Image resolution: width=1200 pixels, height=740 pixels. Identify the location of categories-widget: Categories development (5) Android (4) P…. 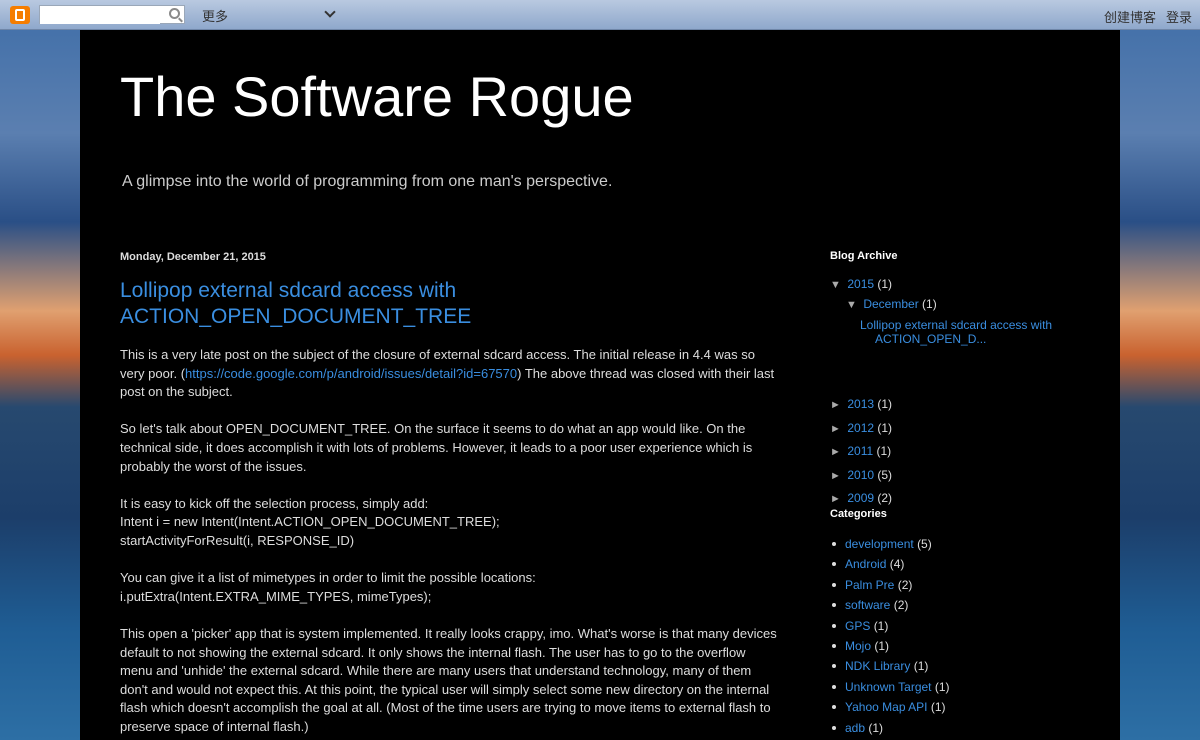
(970, 621).